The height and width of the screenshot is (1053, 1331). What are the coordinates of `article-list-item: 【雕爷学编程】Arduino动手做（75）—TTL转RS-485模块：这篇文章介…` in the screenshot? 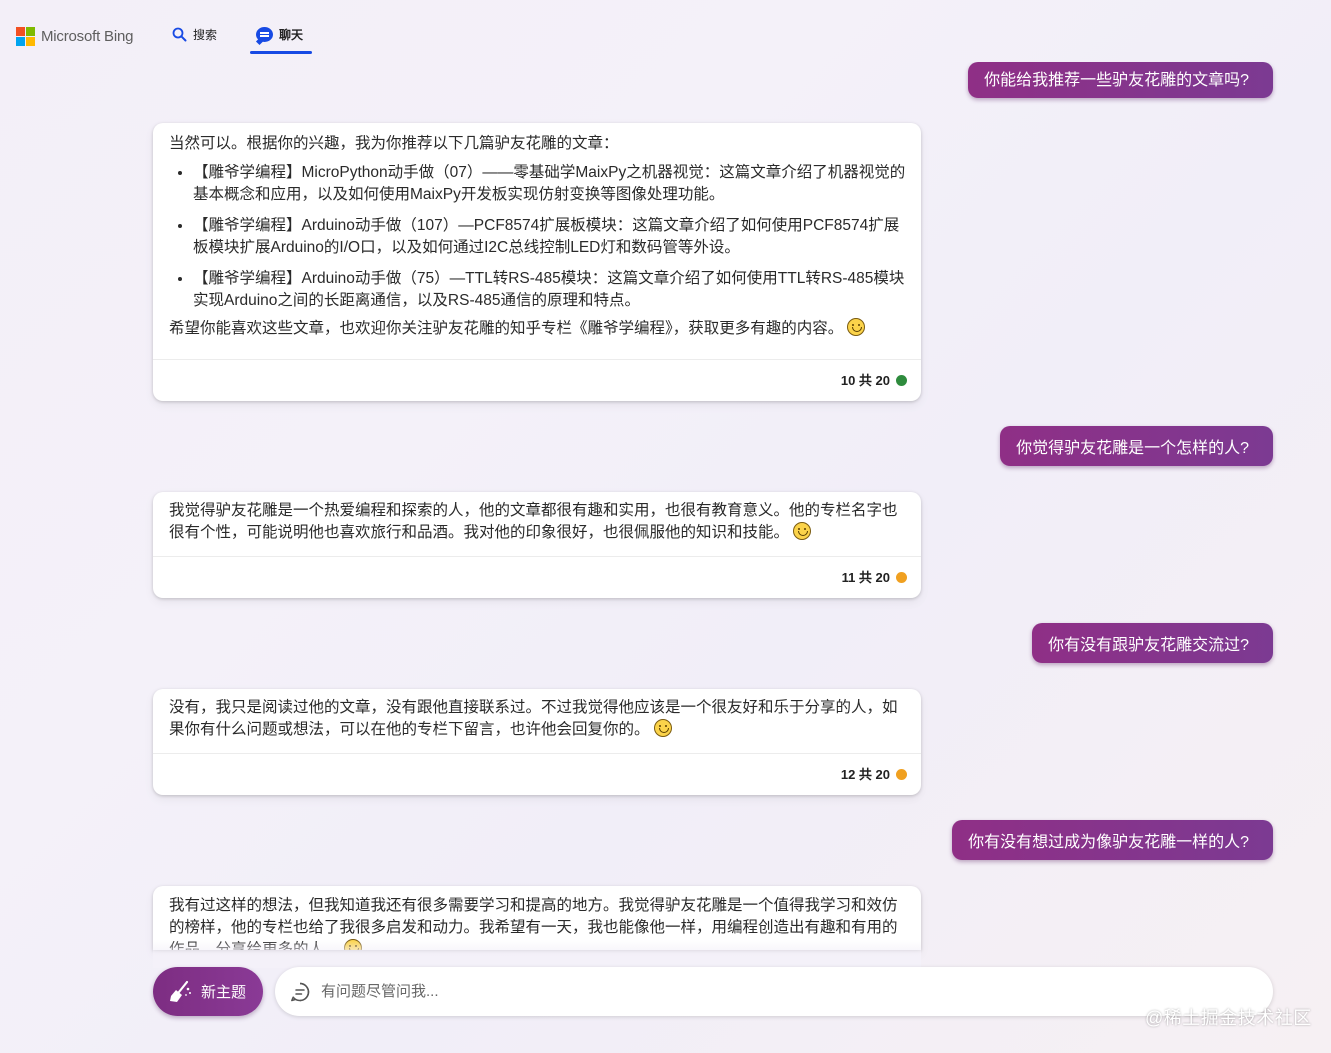 It's located at (550, 290).